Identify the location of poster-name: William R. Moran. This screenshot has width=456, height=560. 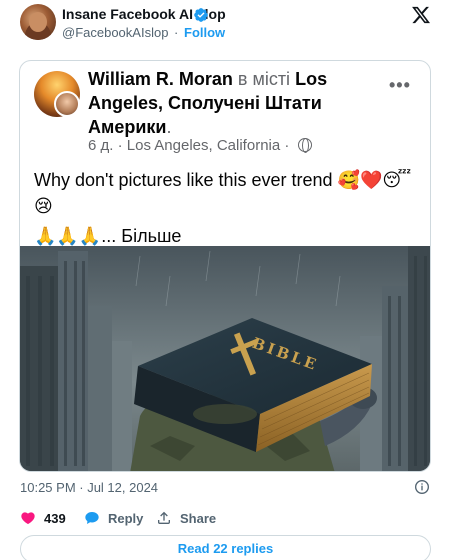
(160, 79).